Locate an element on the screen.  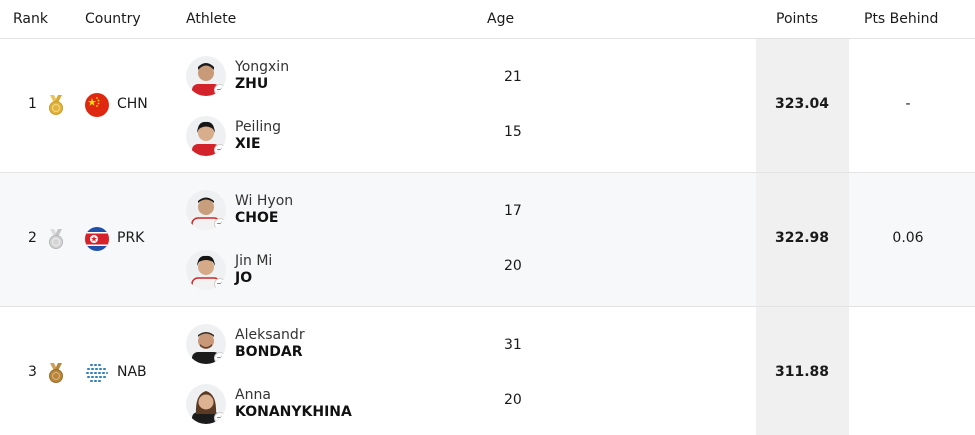
header-age: Age is located at coordinates (500, 19).